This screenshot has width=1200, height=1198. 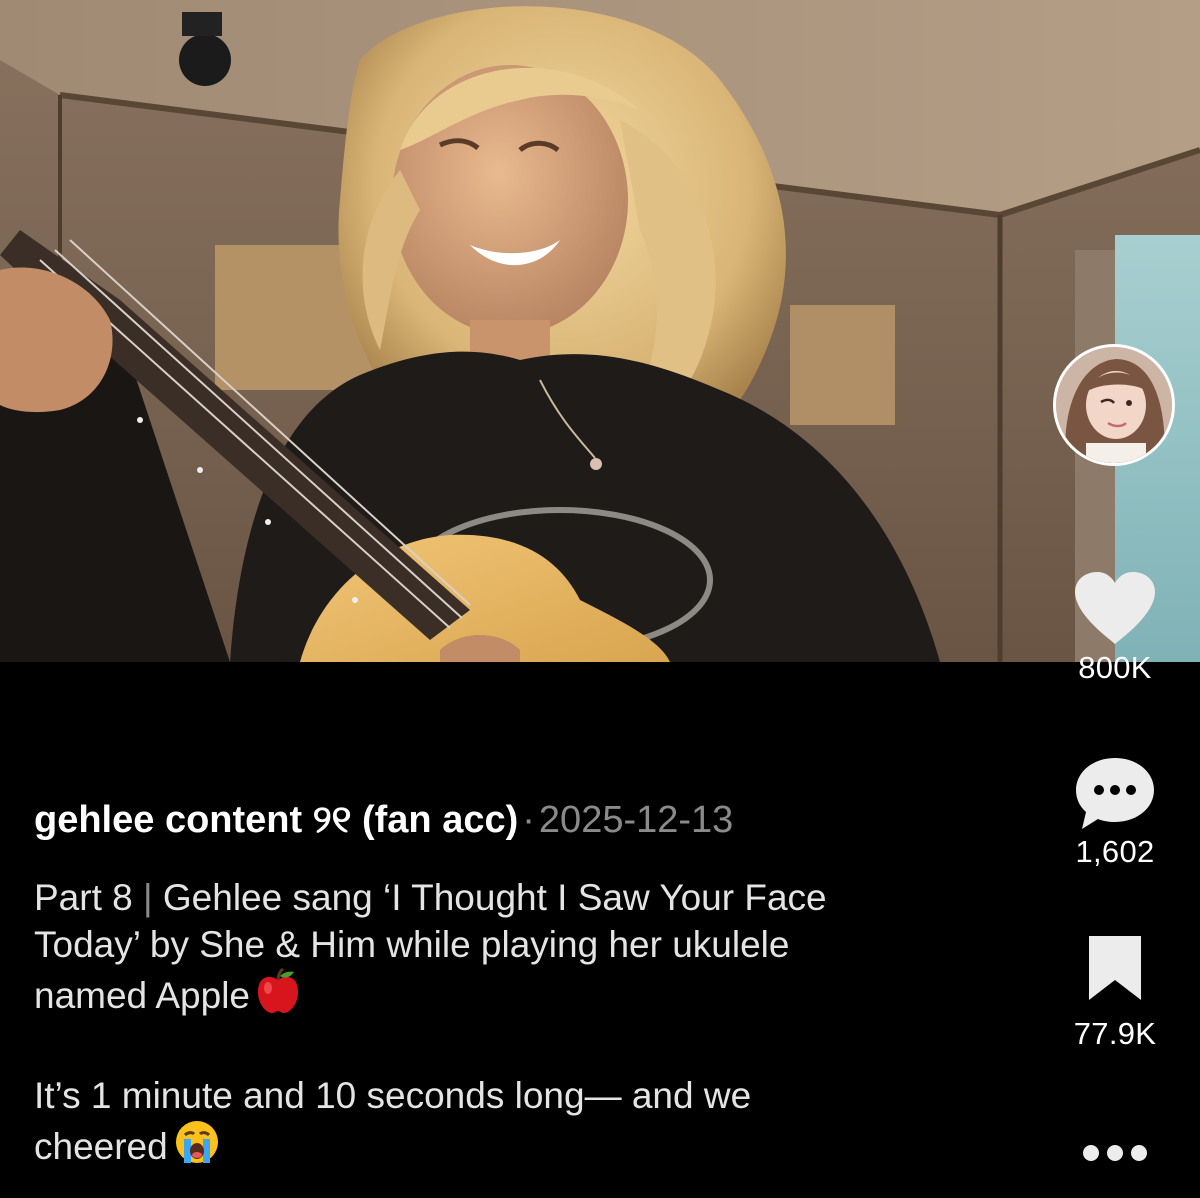 I want to click on comment-button: 1,602, so click(x=1115, y=812).